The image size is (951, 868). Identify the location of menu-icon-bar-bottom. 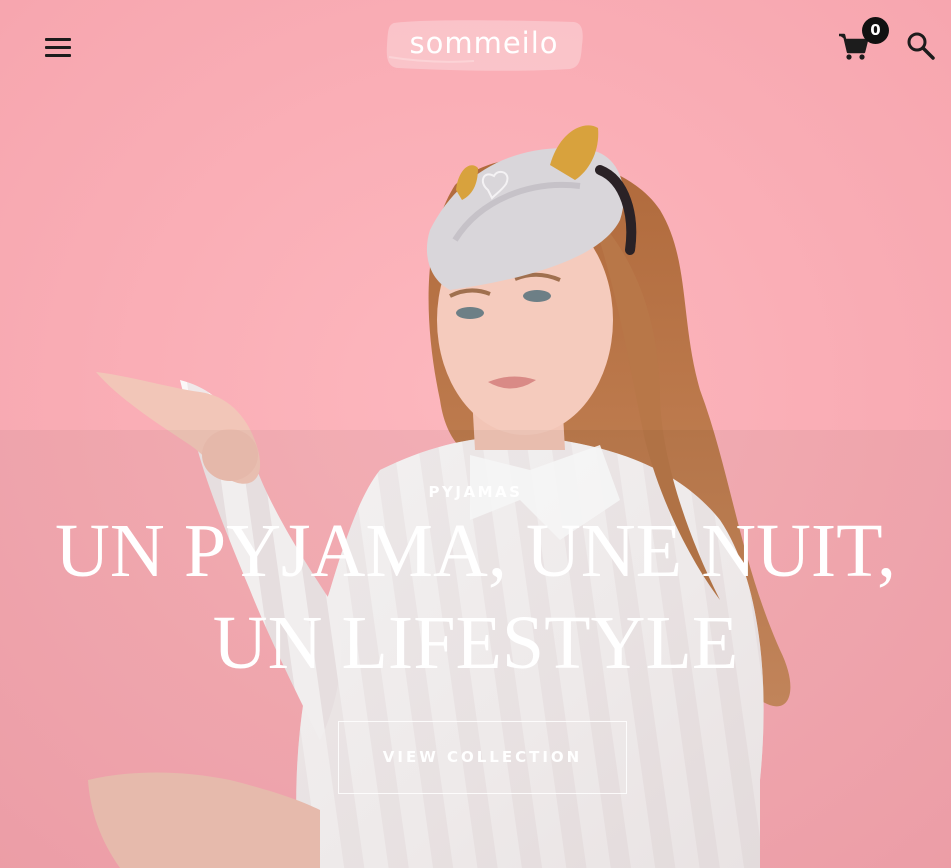
(58, 55).